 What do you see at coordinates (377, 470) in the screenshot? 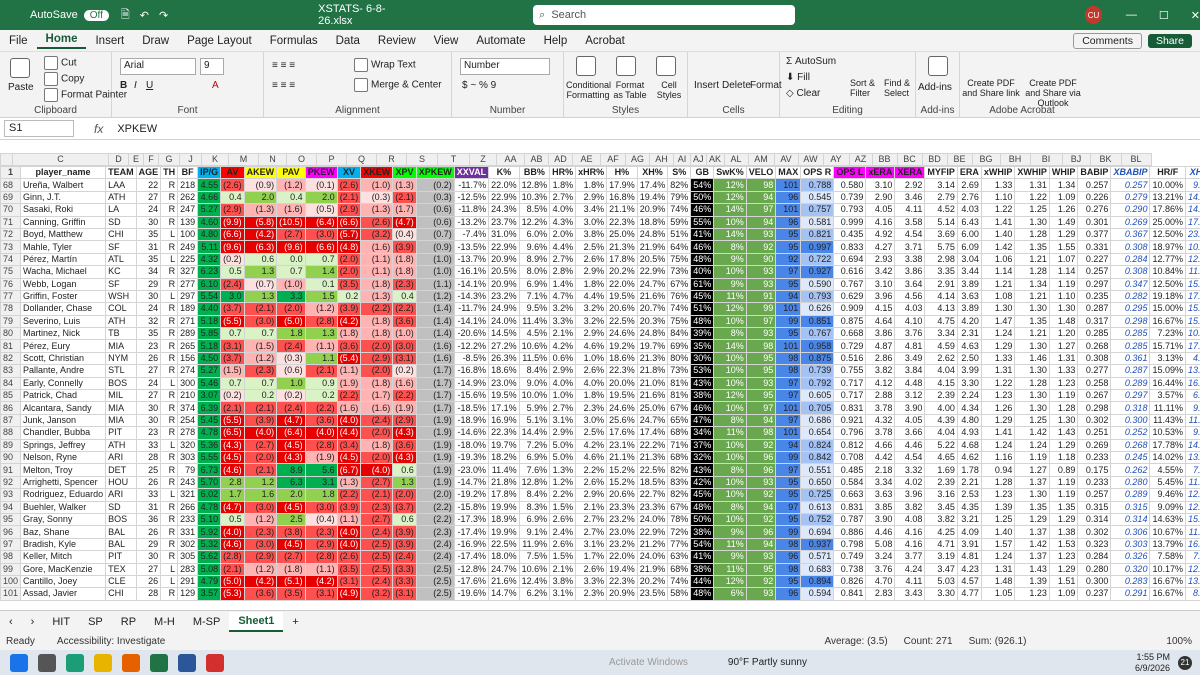
I see `cell: (4.0)` at bounding box center [377, 470].